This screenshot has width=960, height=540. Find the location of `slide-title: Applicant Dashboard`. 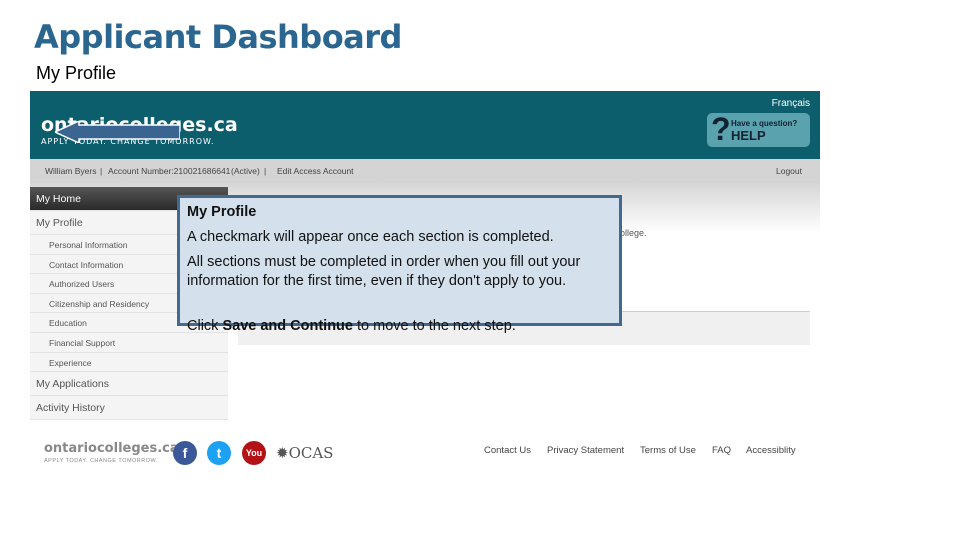

slide-title: Applicant Dashboard is located at coordinates (218, 37).